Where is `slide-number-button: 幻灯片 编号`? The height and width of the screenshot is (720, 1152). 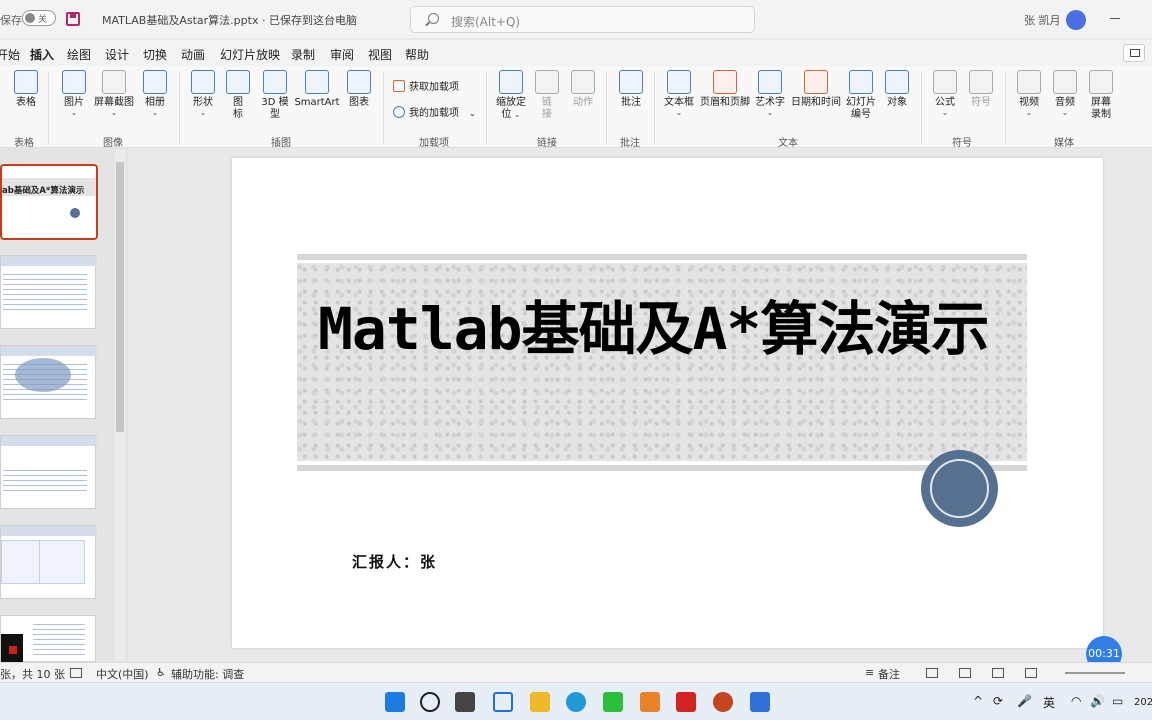
slide-number-button: 幻灯片 编号 is located at coordinates (861, 95).